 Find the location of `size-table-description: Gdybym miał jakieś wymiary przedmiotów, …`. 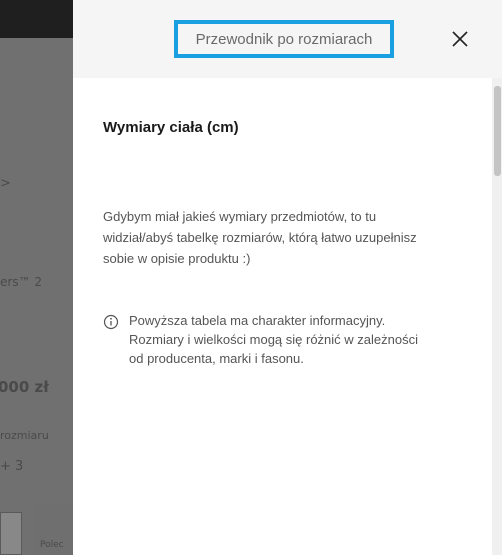

size-table-description: Gdybym miał jakieś wymiary przedmiotów, … is located at coordinates (260, 237).